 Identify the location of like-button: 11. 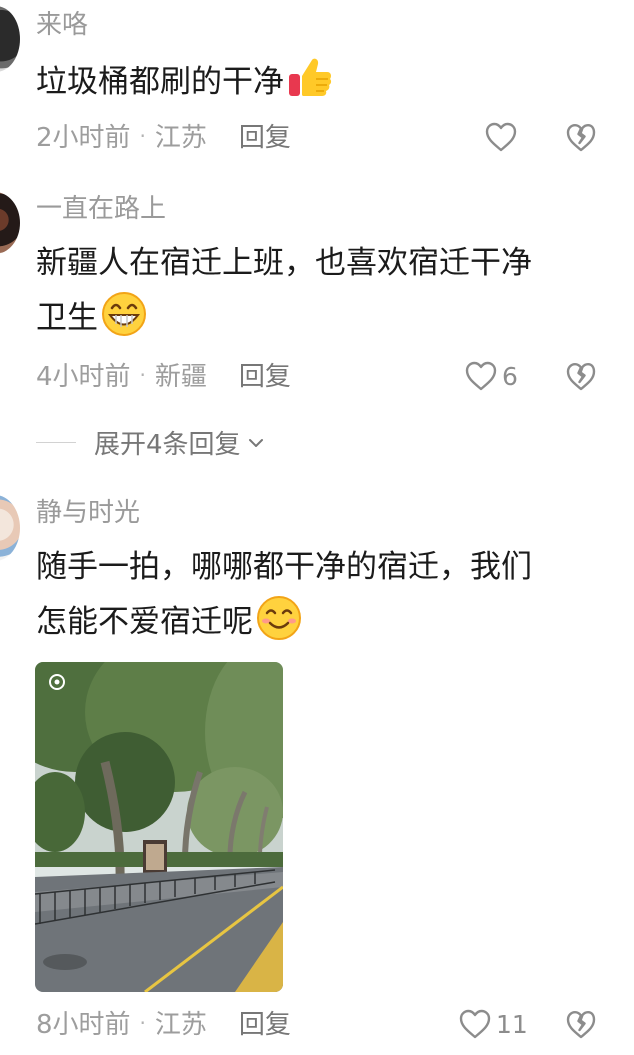
(493, 1024).